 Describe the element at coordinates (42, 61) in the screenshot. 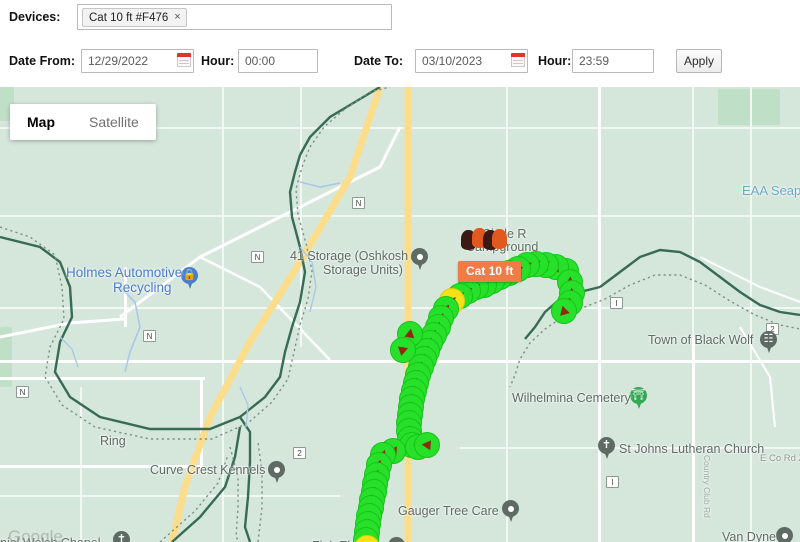

I see `date-from-label: Date From:` at that location.